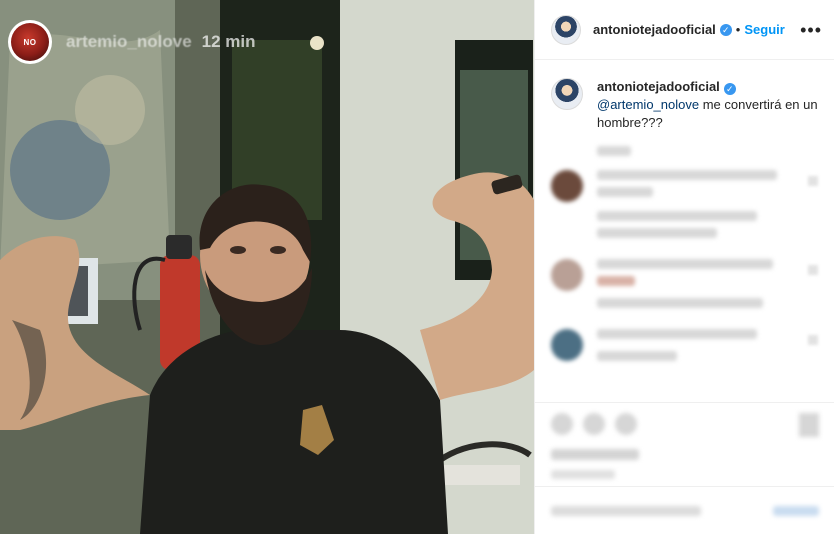 The height and width of the screenshot is (534, 834). Describe the element at coordinates (594, 424) in the screenshot. I see `comment-icon` at that location.